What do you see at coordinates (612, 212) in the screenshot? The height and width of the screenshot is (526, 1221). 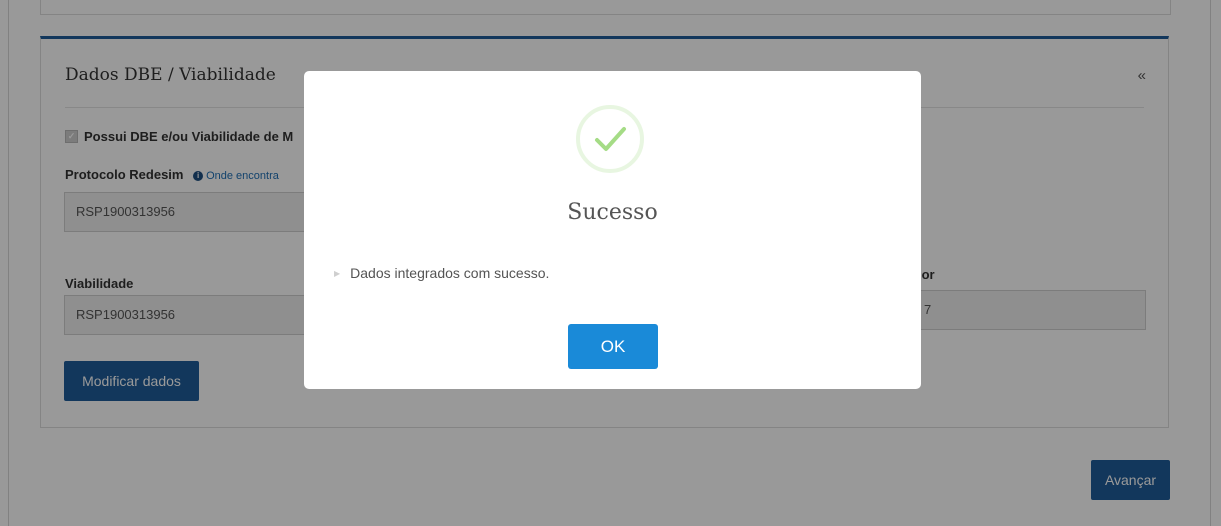 I see `modal-title: Sucesso` at bounding box center [612, 212].